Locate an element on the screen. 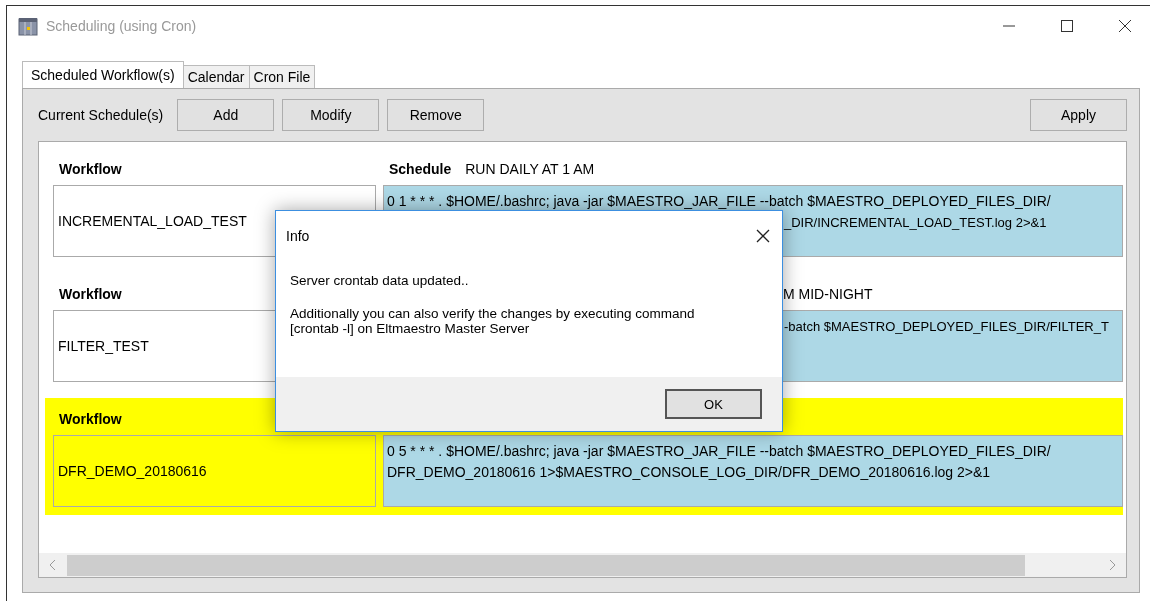 The image size is (1150, 601). schedule-label: Schedule is located at coordinates (420, 169).